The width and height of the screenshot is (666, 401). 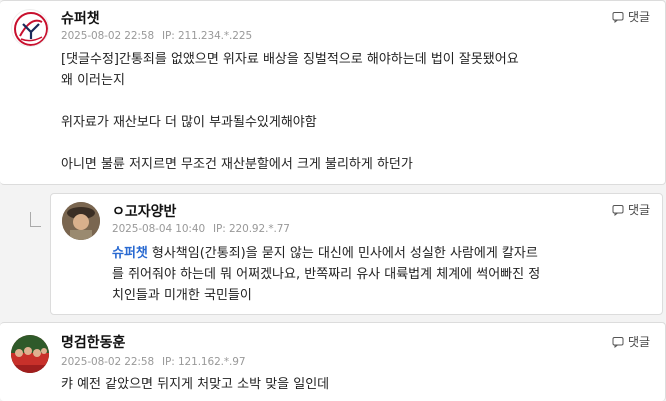 I want to click on comment-date: 2025-08-04 10:40, so click(x=159, y=229).